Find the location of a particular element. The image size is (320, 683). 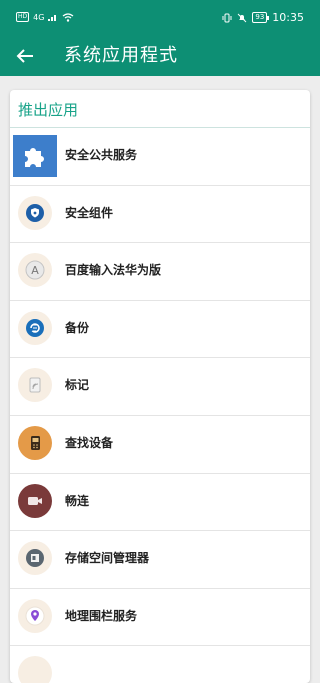

app-label: 安全公共服务 is located at coordinates (101, 155).